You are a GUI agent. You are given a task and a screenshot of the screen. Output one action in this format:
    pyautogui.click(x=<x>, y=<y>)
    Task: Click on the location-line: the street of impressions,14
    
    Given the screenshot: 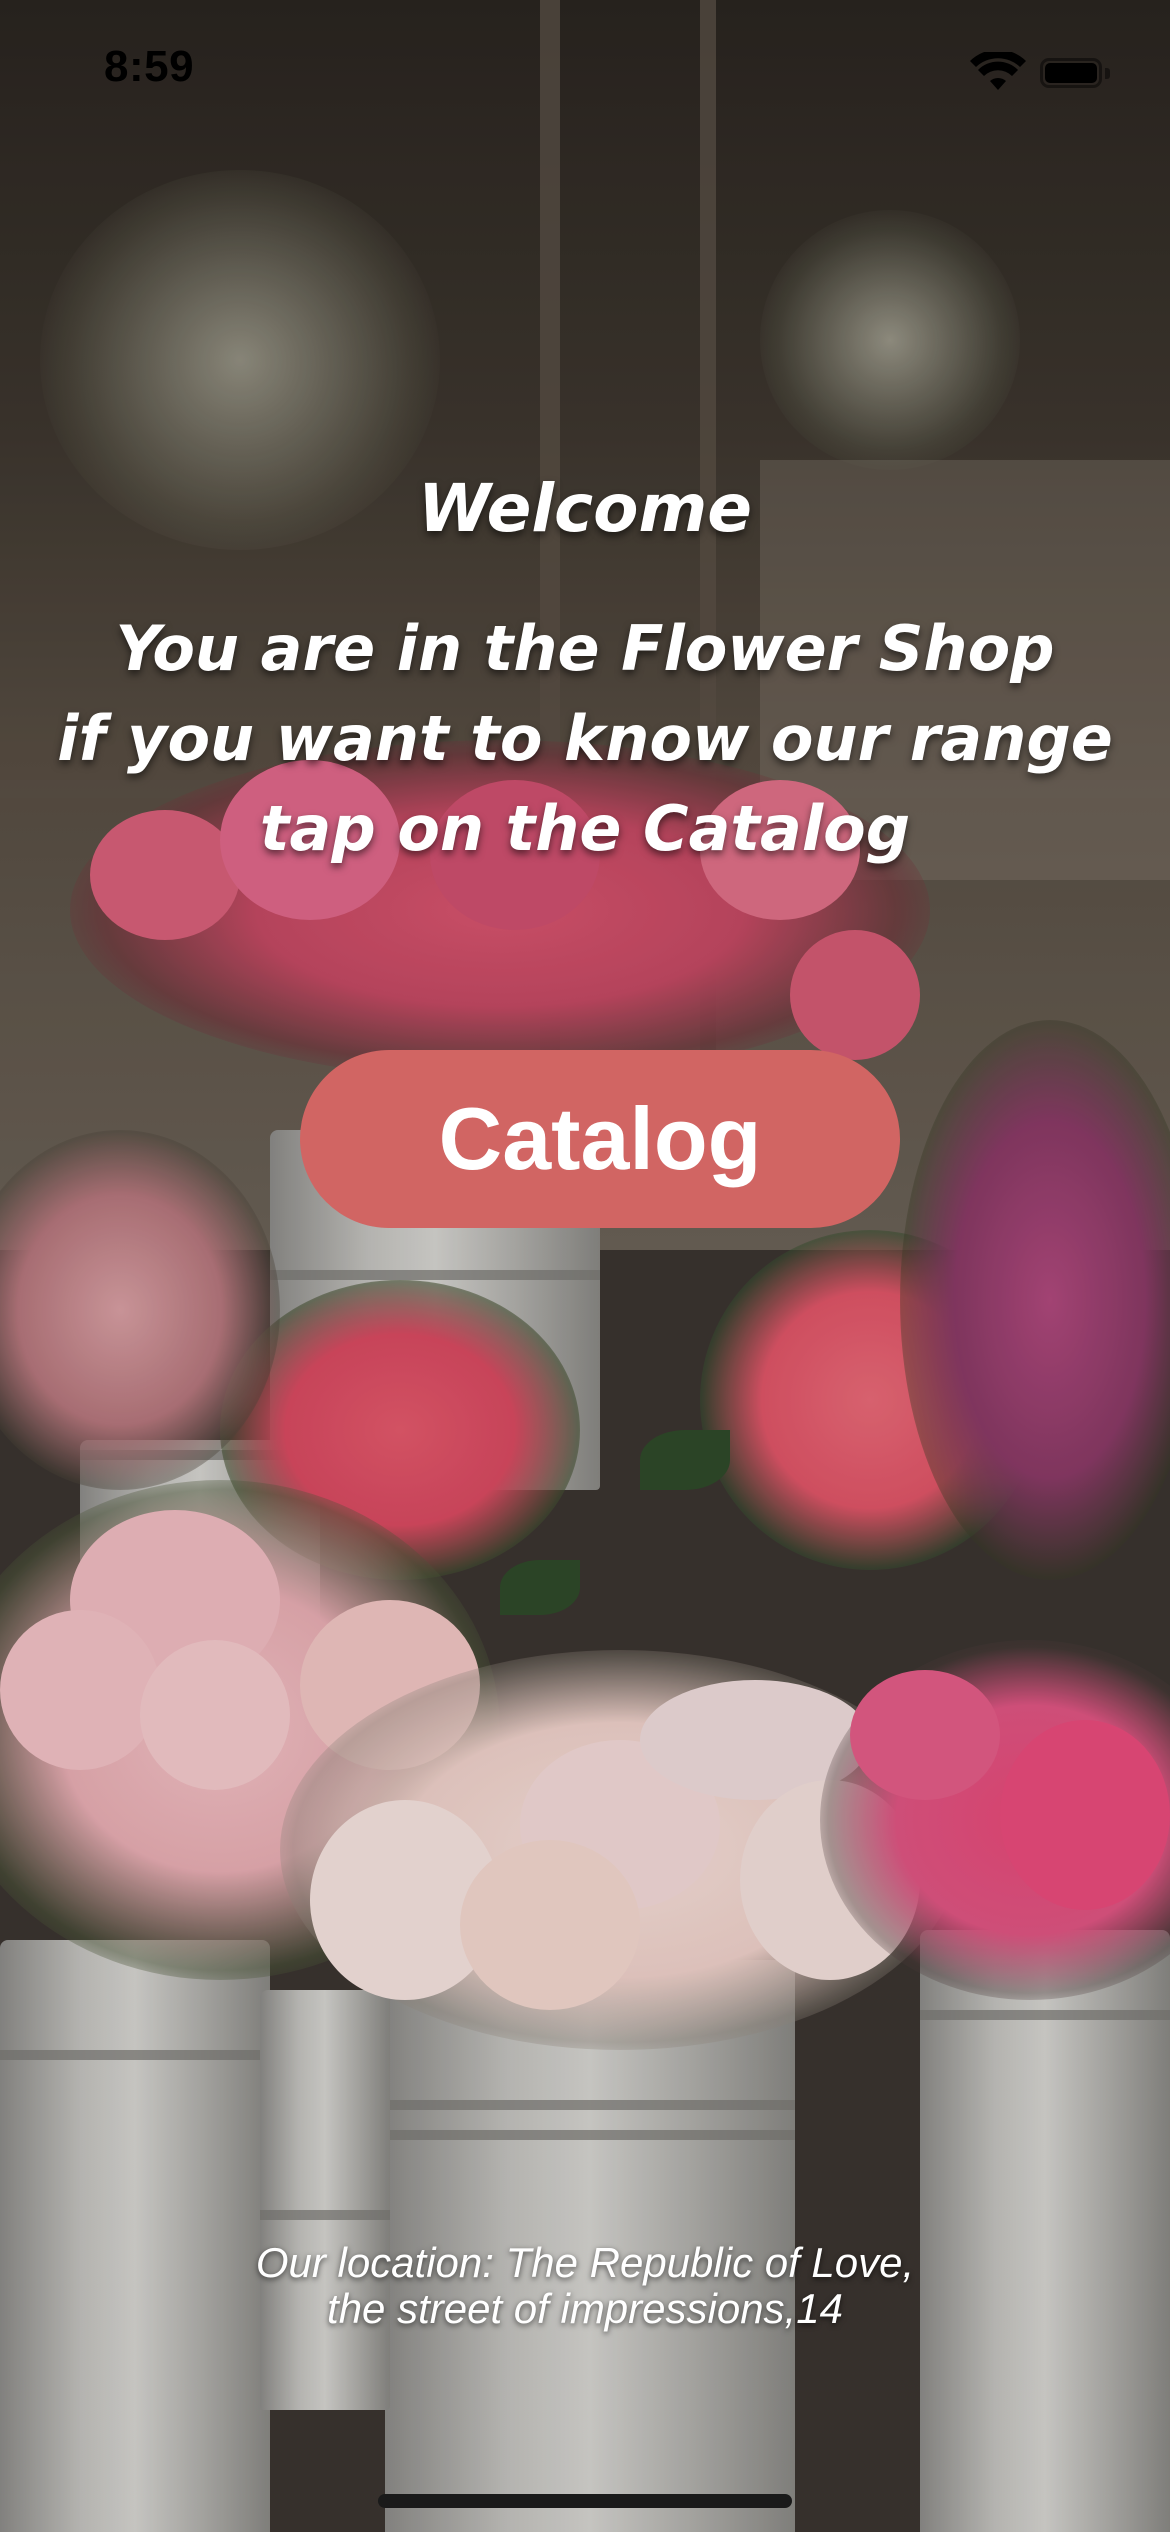 What is the action you would take?
    pyautogui.click(x=585, y=2308)
    